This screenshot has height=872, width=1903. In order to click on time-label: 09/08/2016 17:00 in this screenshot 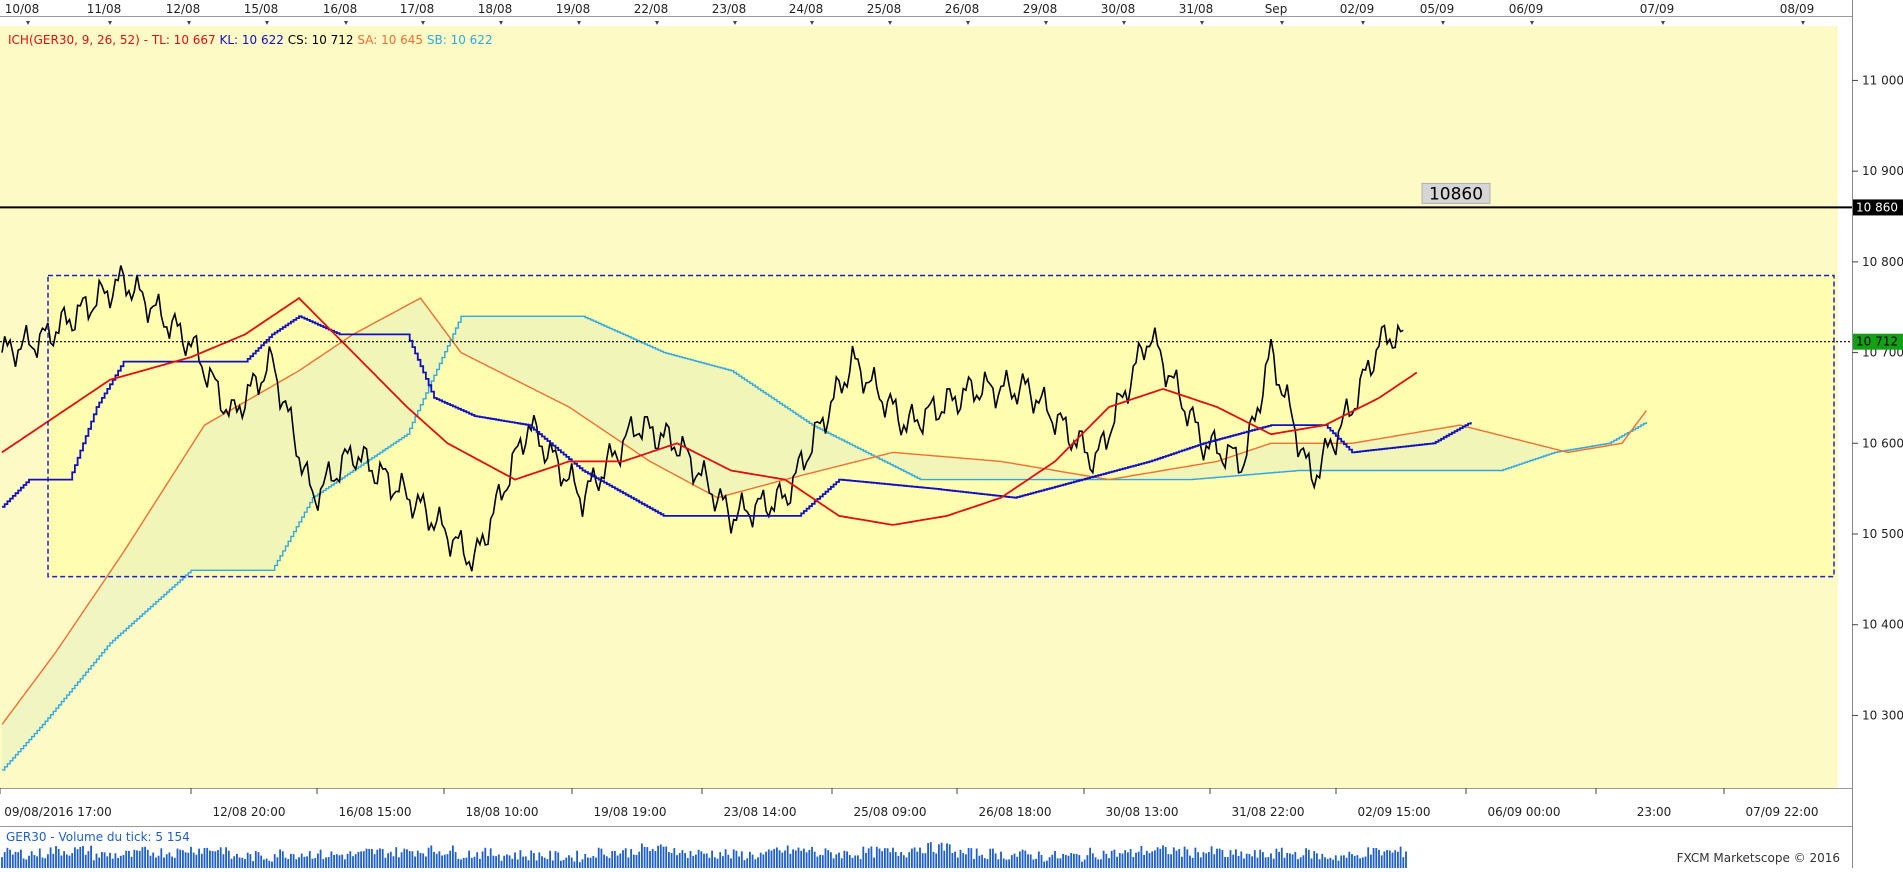, I will do `click(58, 812)`.